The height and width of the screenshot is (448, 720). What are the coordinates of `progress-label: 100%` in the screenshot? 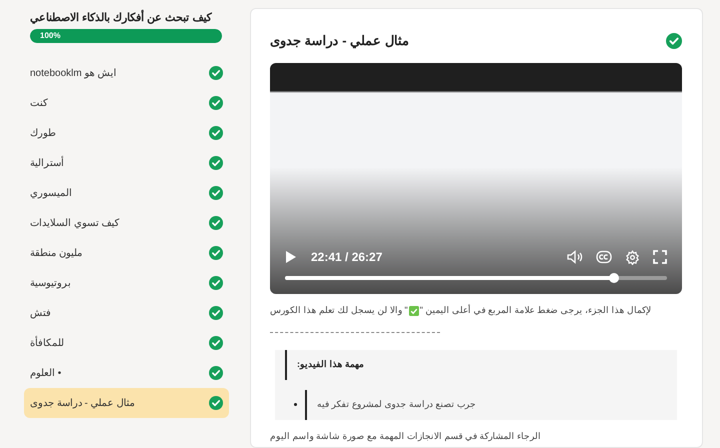 It's located at (50, 36).